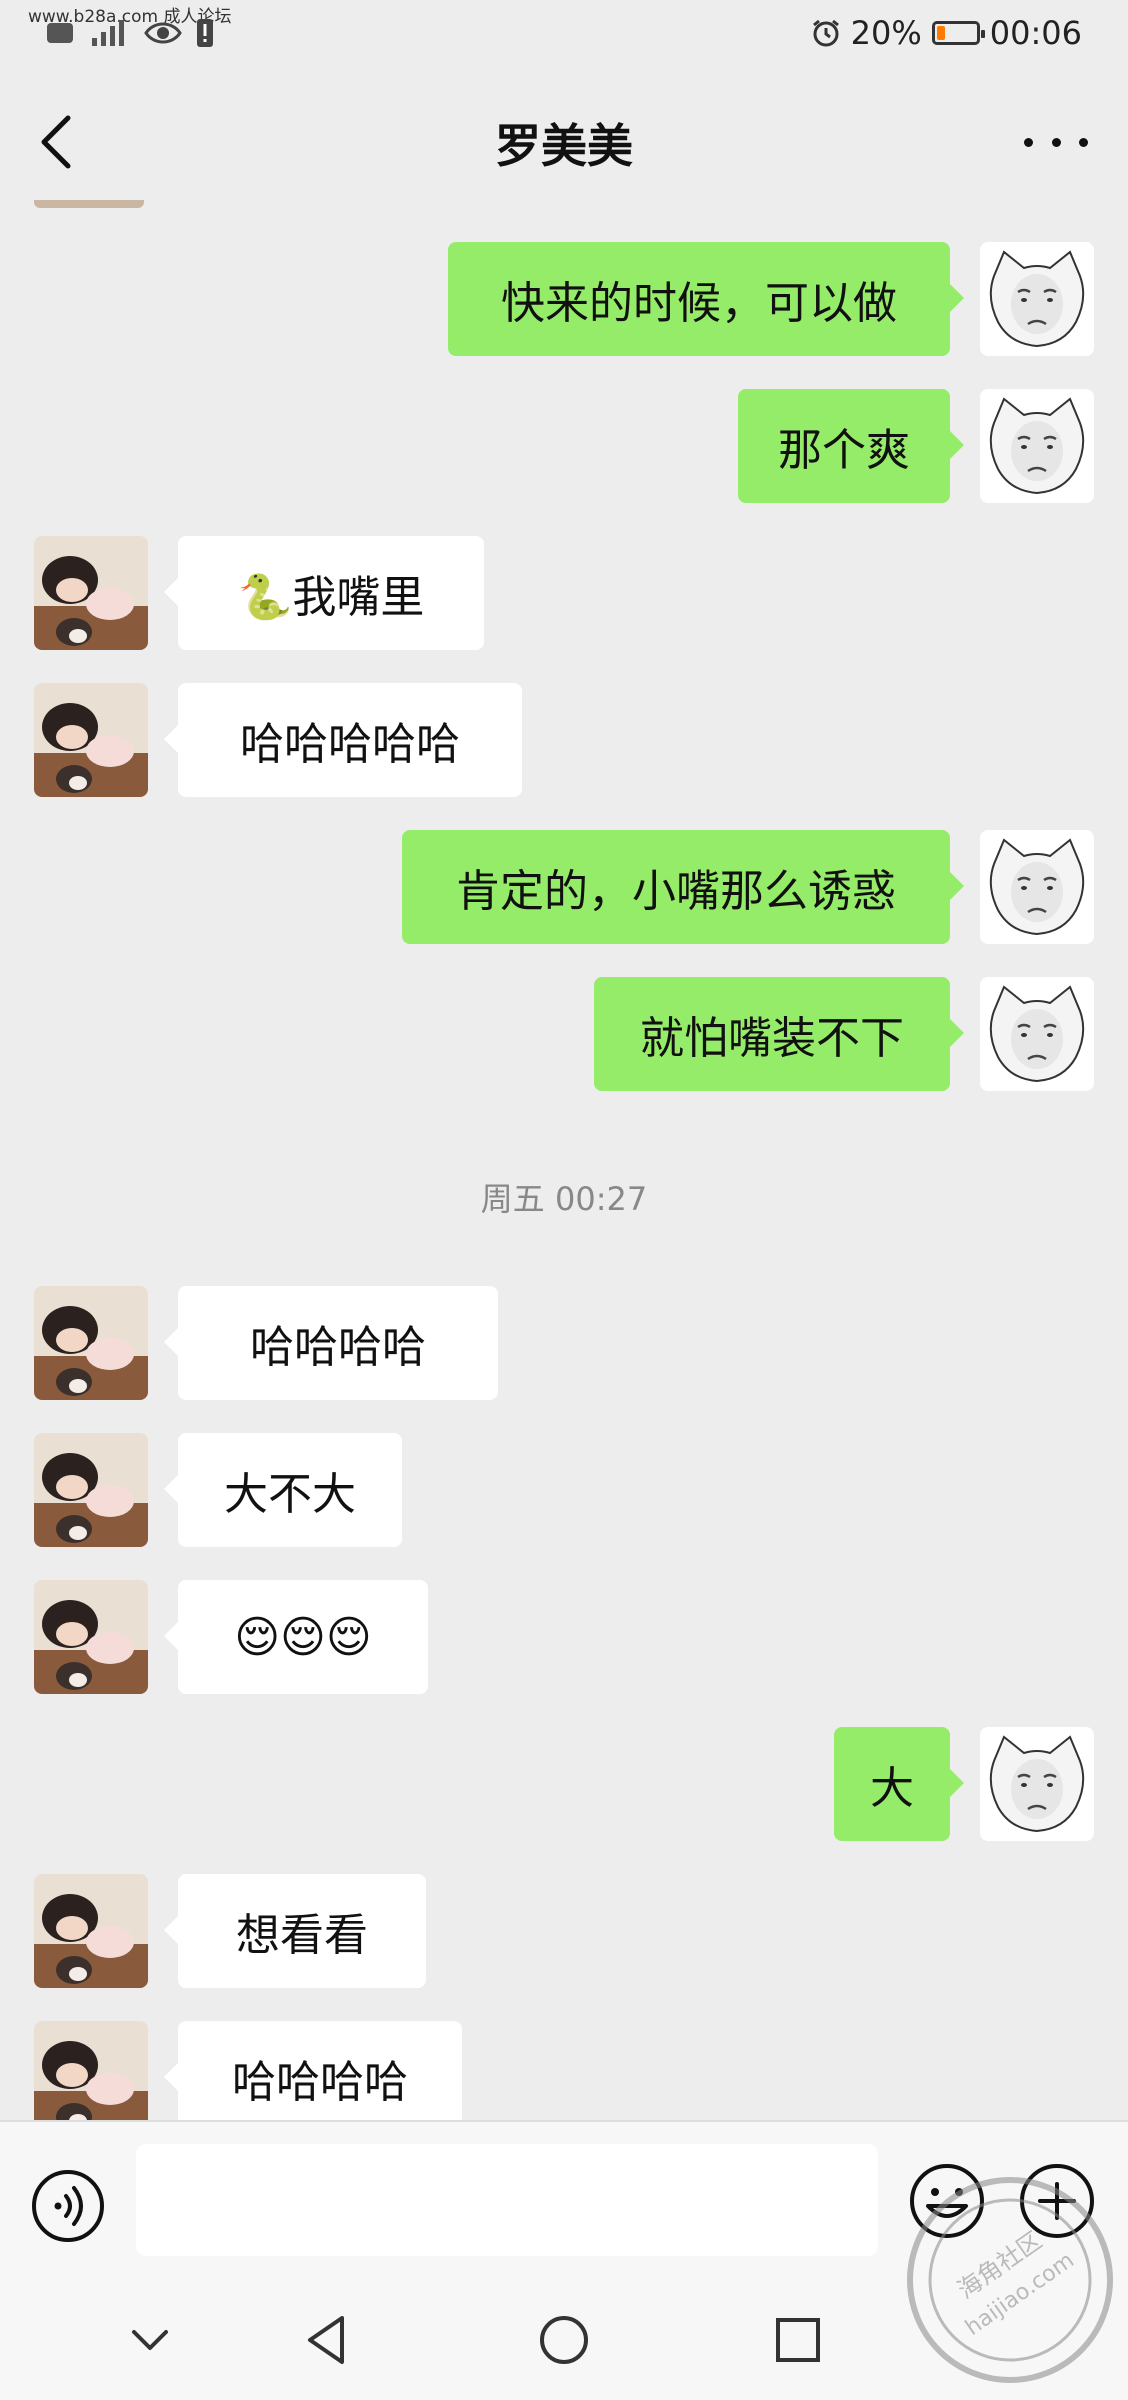 Image resolution: width=1128 pixels, height=2400 pixels. Describe the element at coordinates (68, 2206) in the screenshot. I see `voice-icon` at that location.